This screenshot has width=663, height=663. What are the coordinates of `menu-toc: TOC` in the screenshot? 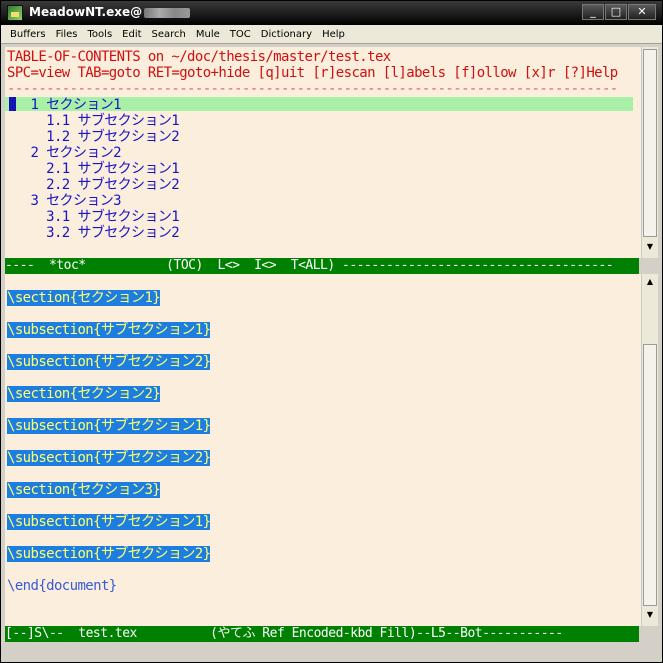 It's located at (240, 34).